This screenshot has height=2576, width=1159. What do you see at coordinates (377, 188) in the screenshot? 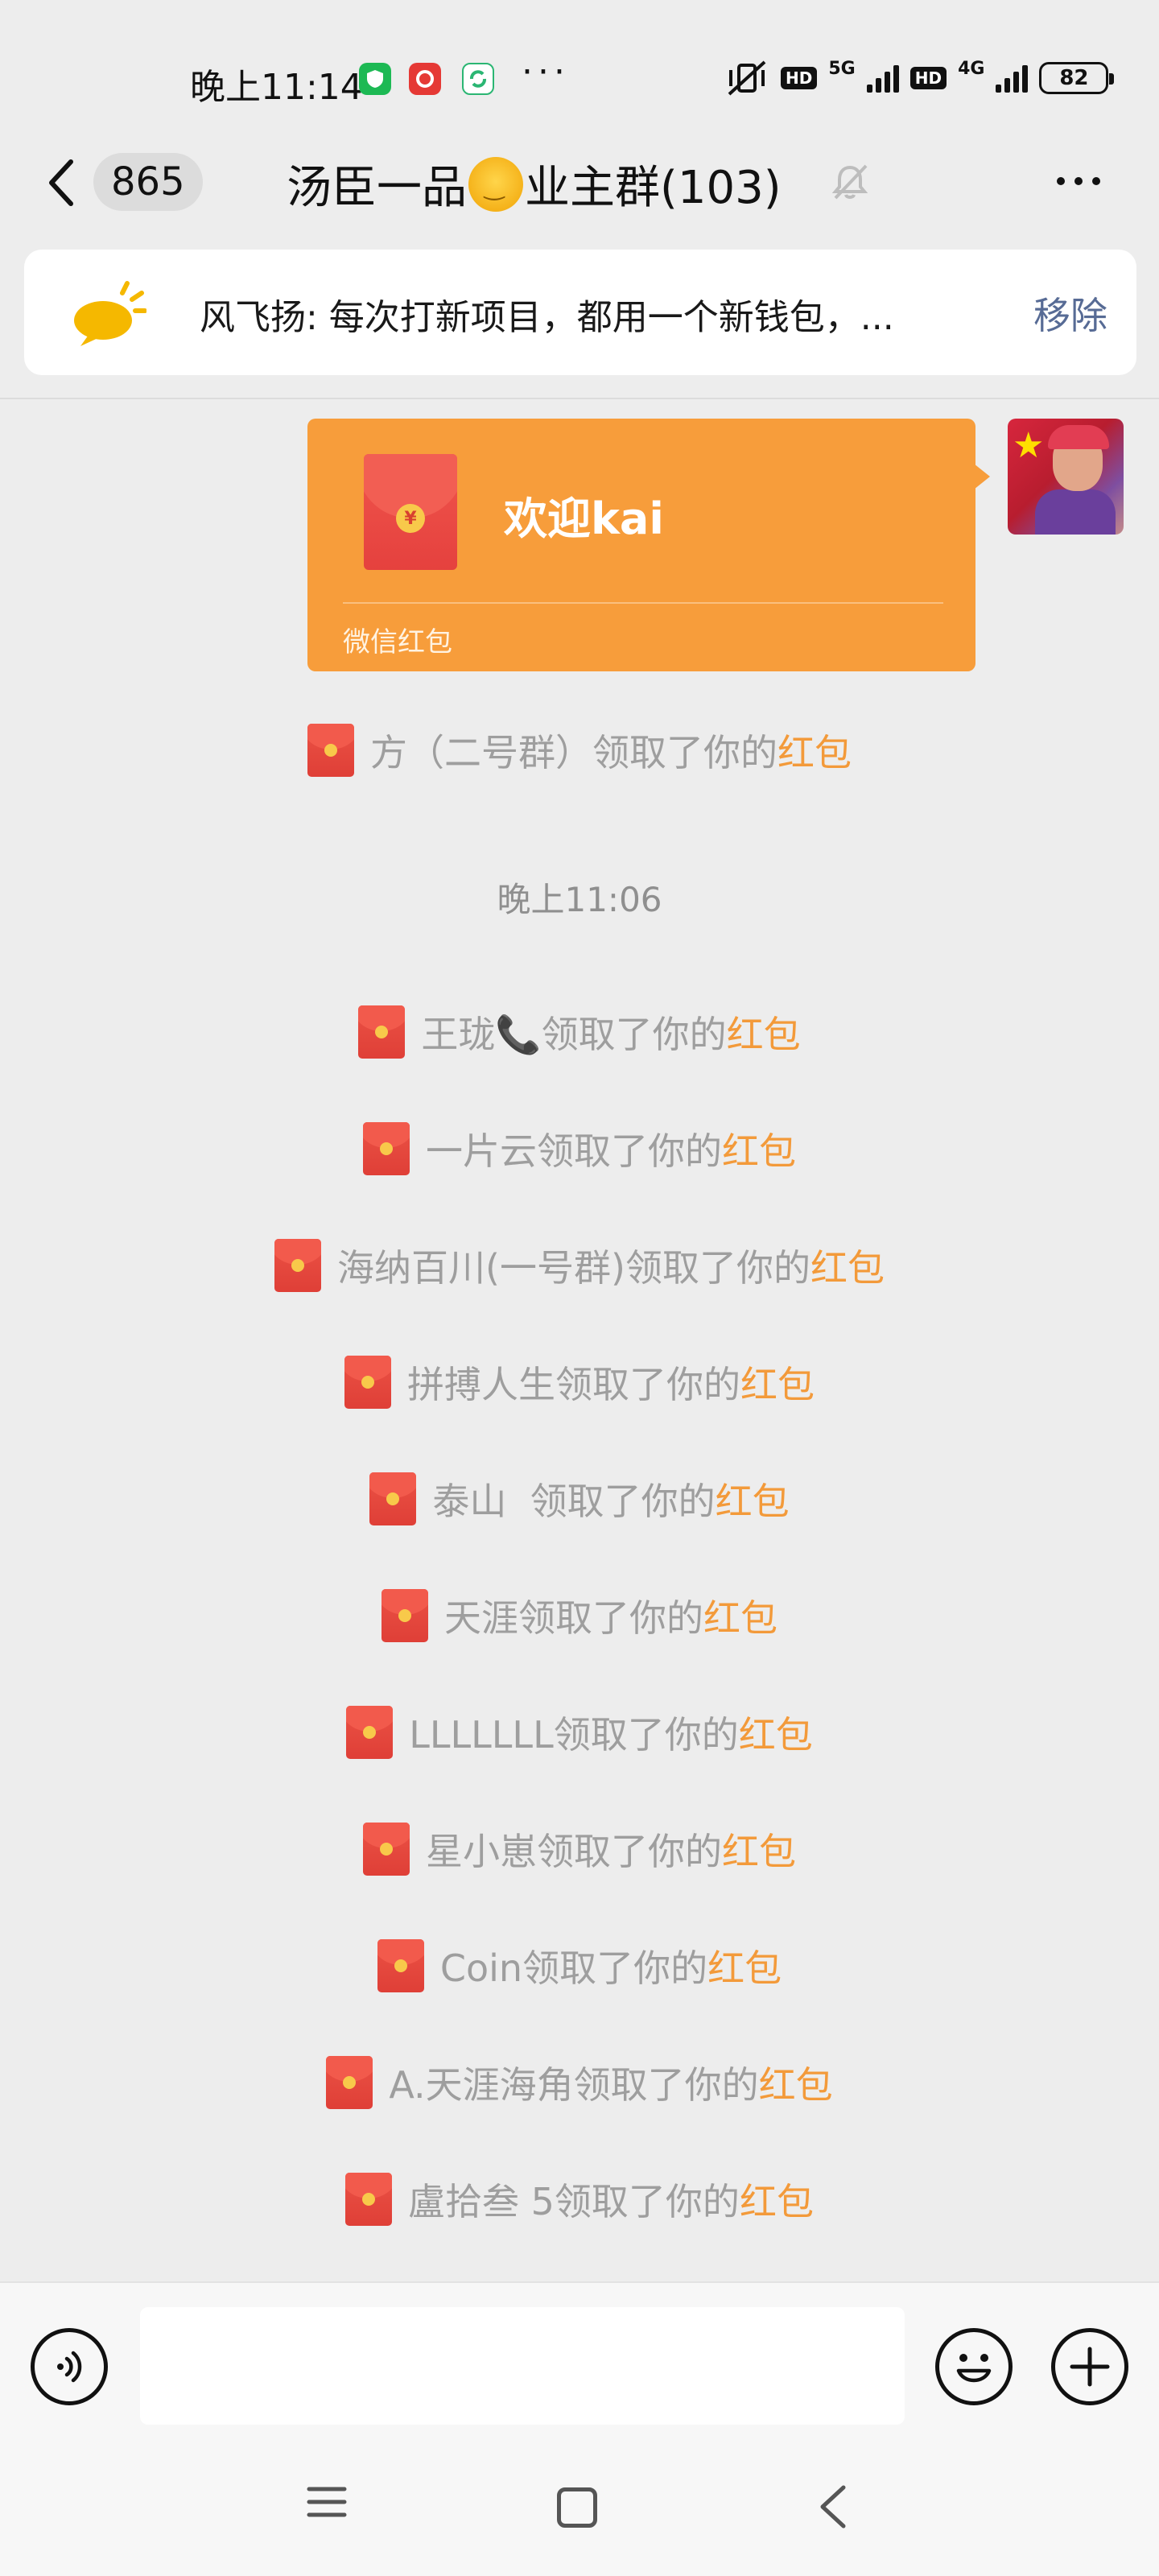
I see `chat-title-part1: 汤臣一品` at bounding box center [377, 188].